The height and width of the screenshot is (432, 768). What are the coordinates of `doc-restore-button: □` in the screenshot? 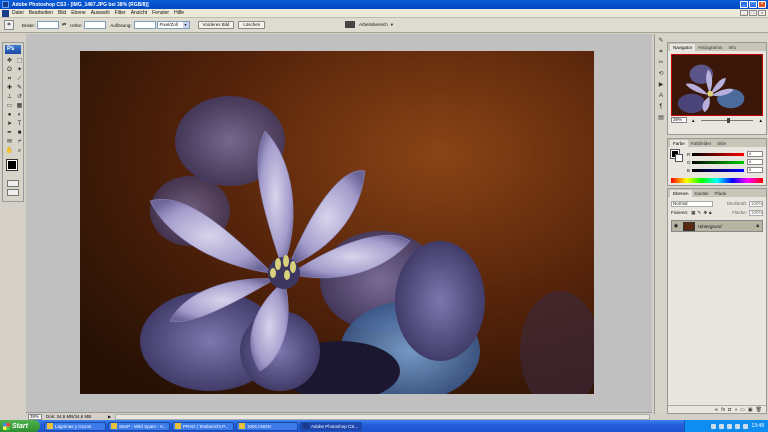 It's located at (753, 13).